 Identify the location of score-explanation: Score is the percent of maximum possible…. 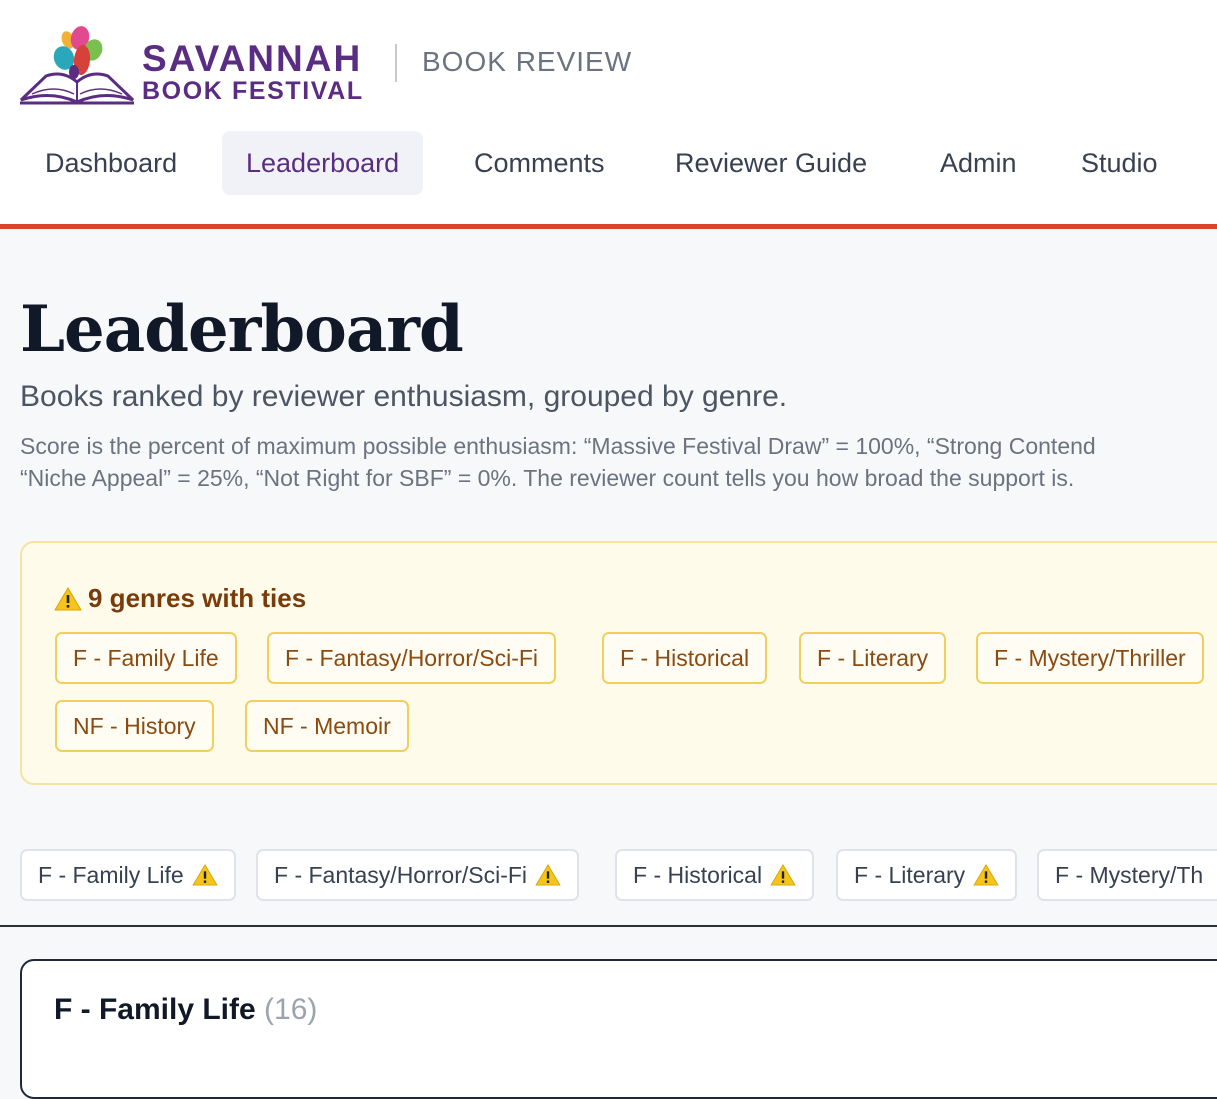
(558, 462).